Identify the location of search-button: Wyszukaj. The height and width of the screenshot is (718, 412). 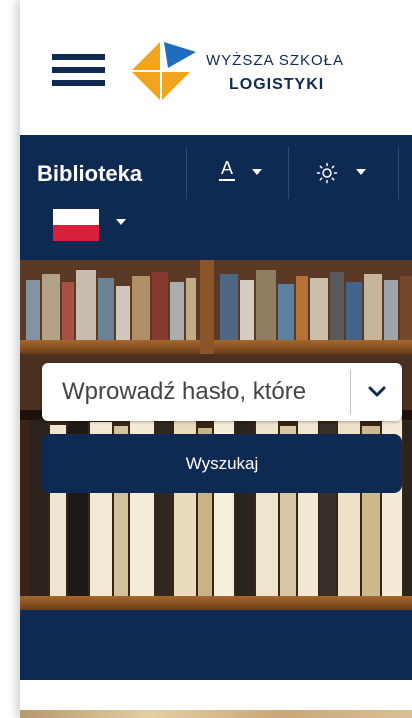
(222, 463).